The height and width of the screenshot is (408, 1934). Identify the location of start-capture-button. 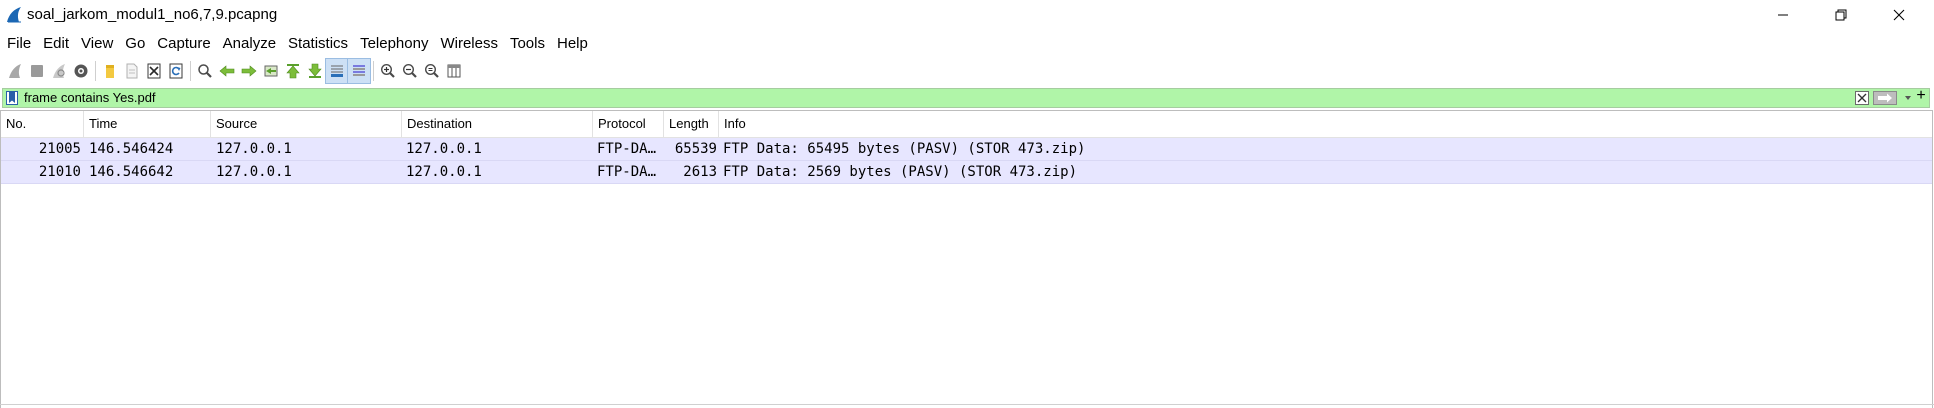
(15, 71).